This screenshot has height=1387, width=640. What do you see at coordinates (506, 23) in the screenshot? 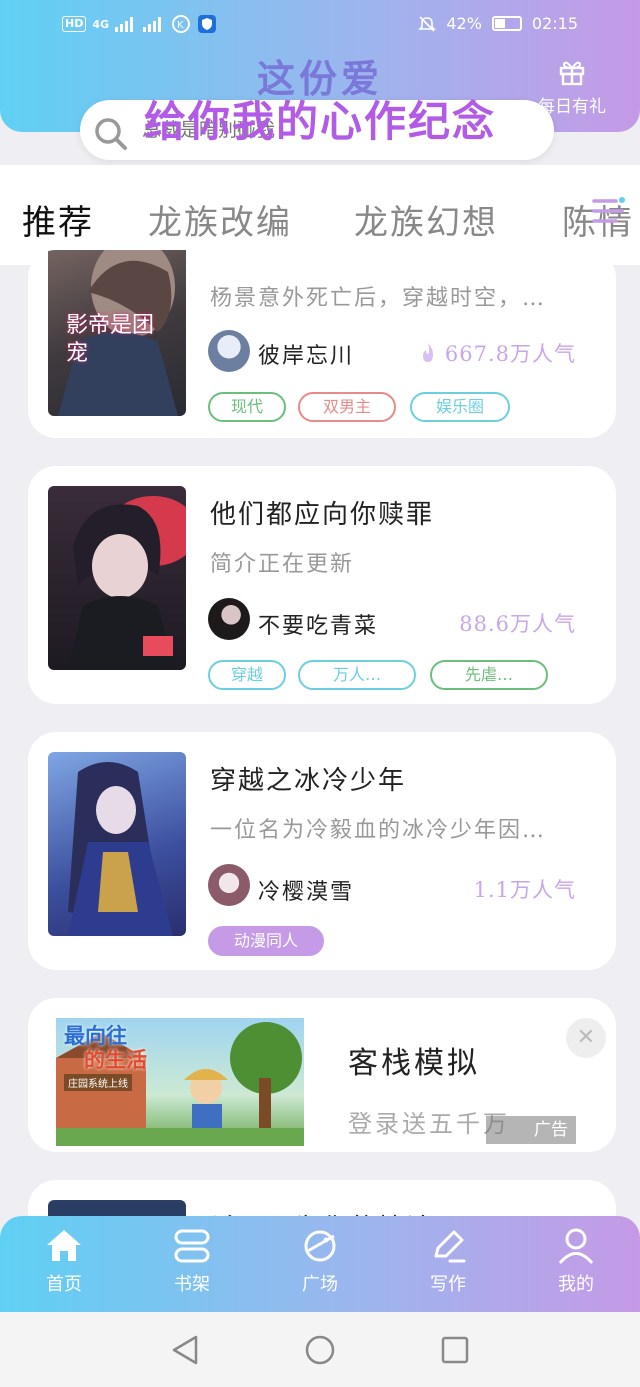
I see `battery-icon` at bounding box center [506, 23].